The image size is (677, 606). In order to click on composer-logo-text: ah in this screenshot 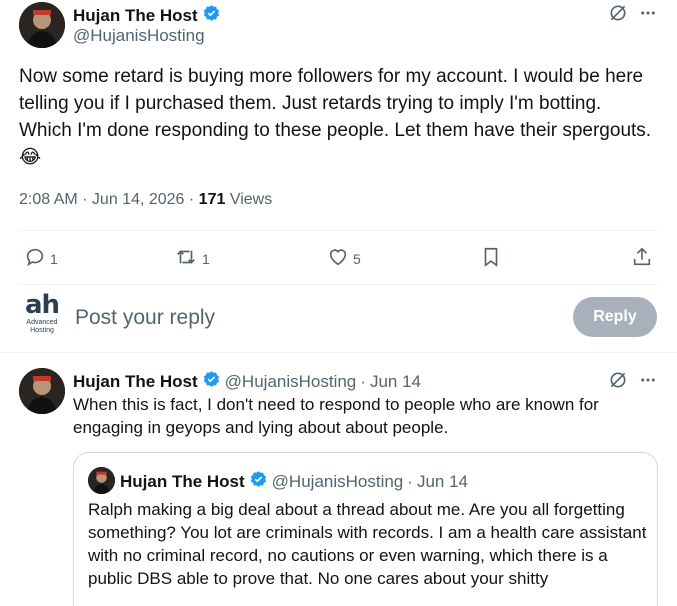, I will do `click(42, 305)`.